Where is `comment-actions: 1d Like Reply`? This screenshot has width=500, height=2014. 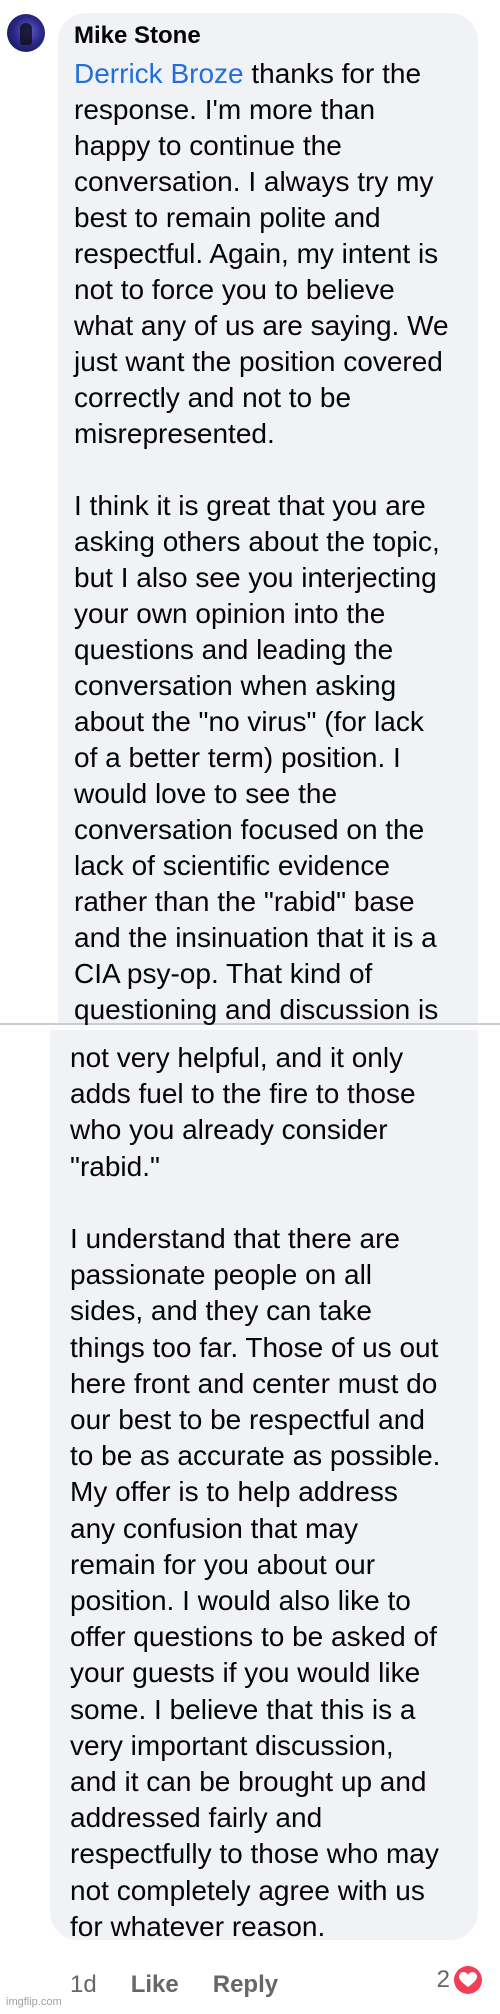 comment-actions: 1d Like Reply is located at coordinates (174, 1985).